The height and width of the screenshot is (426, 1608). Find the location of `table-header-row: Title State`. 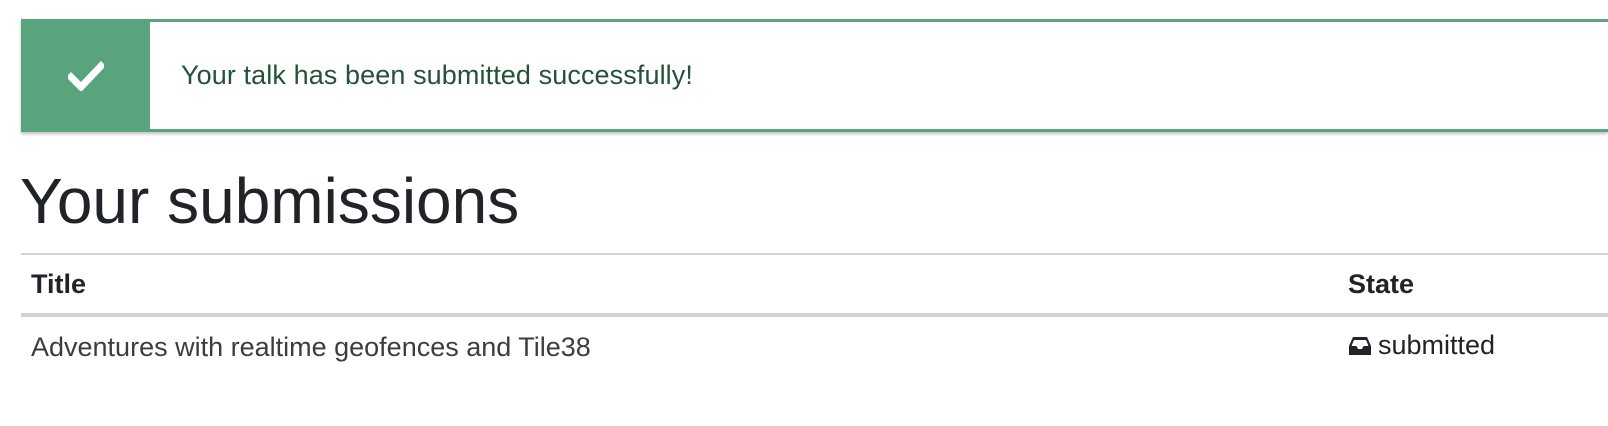

table-header-row: Title State is located at coordinates (814, 284).